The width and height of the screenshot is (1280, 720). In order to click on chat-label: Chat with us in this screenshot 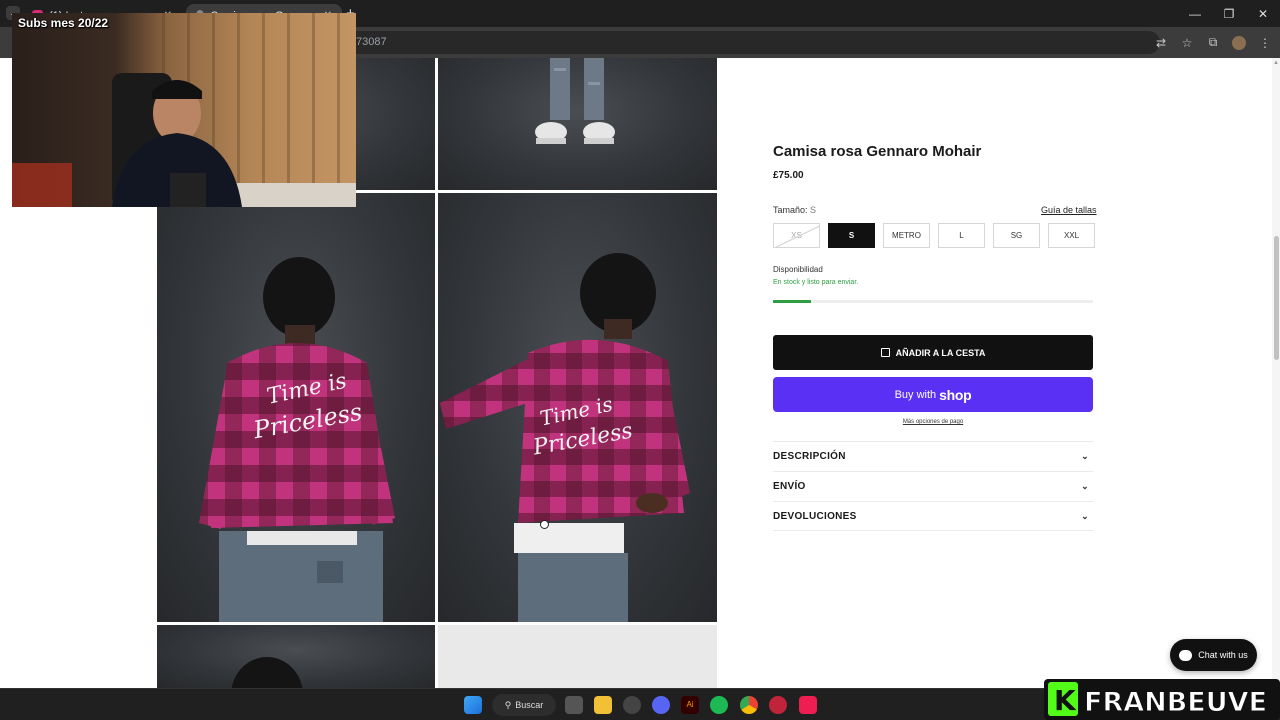, I will do `click(1223, 655)`.